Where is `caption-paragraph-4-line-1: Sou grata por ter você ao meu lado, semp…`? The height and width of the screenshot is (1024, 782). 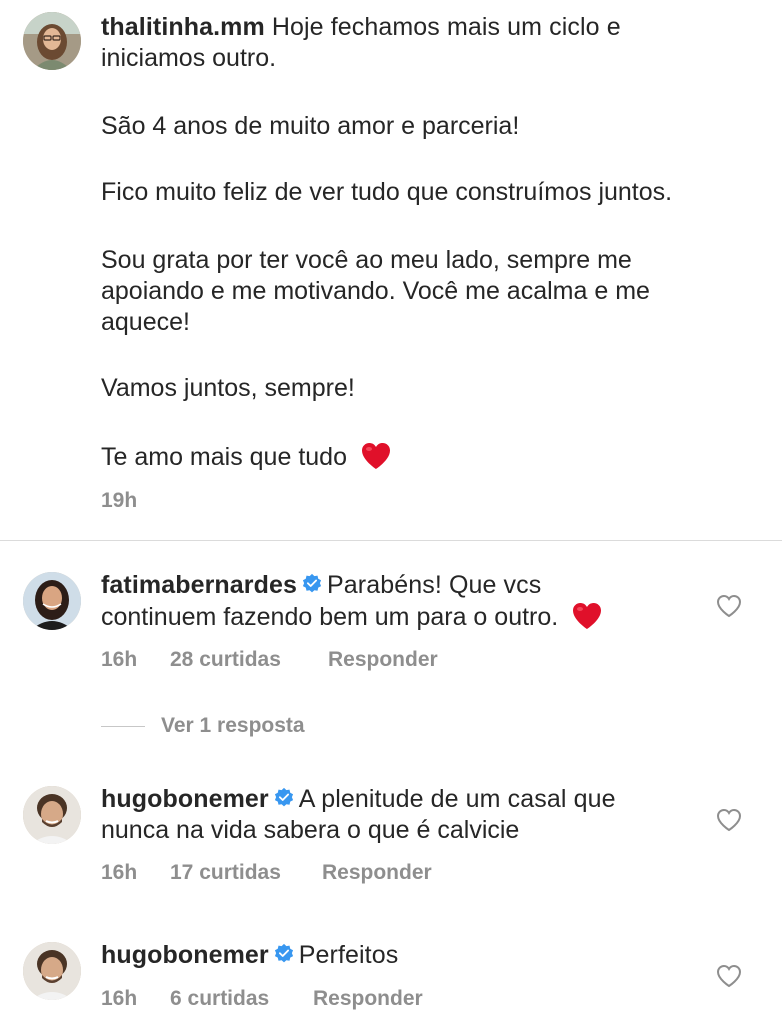
caption-paragraph-4-line-1: Sou grata por ter você ao meu lado, semp… is located at coordinates (366, 260).